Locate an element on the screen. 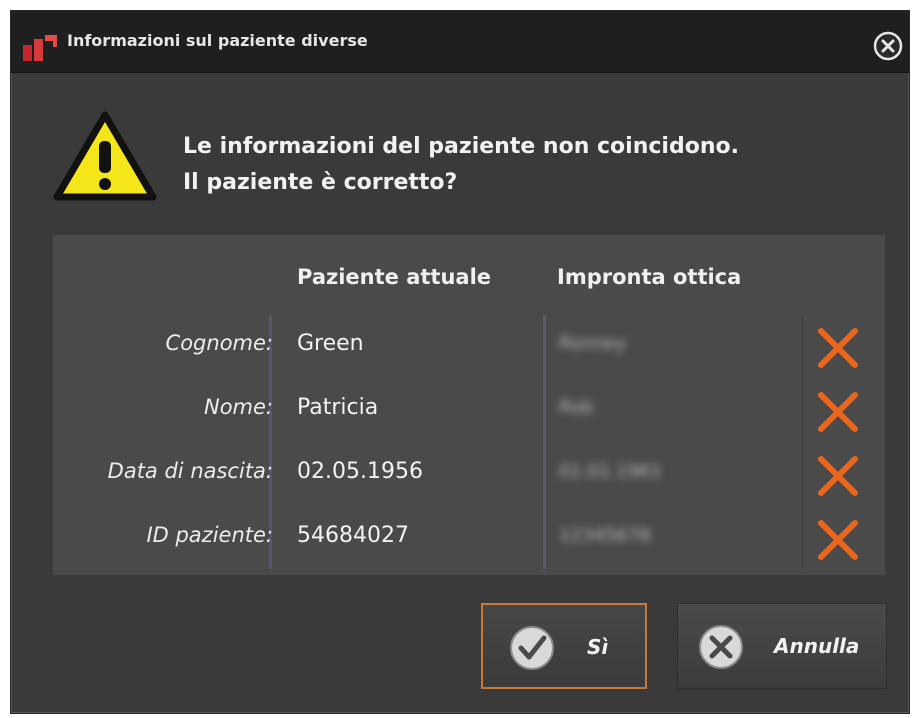 This screenshot has height=718, width=920. current-value: 54684027 is located at coordinates (353, 535).